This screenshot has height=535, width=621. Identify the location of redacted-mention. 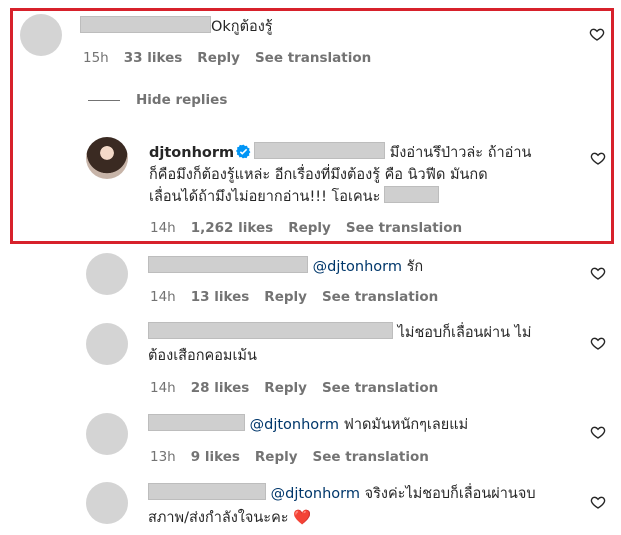
(320, 150).